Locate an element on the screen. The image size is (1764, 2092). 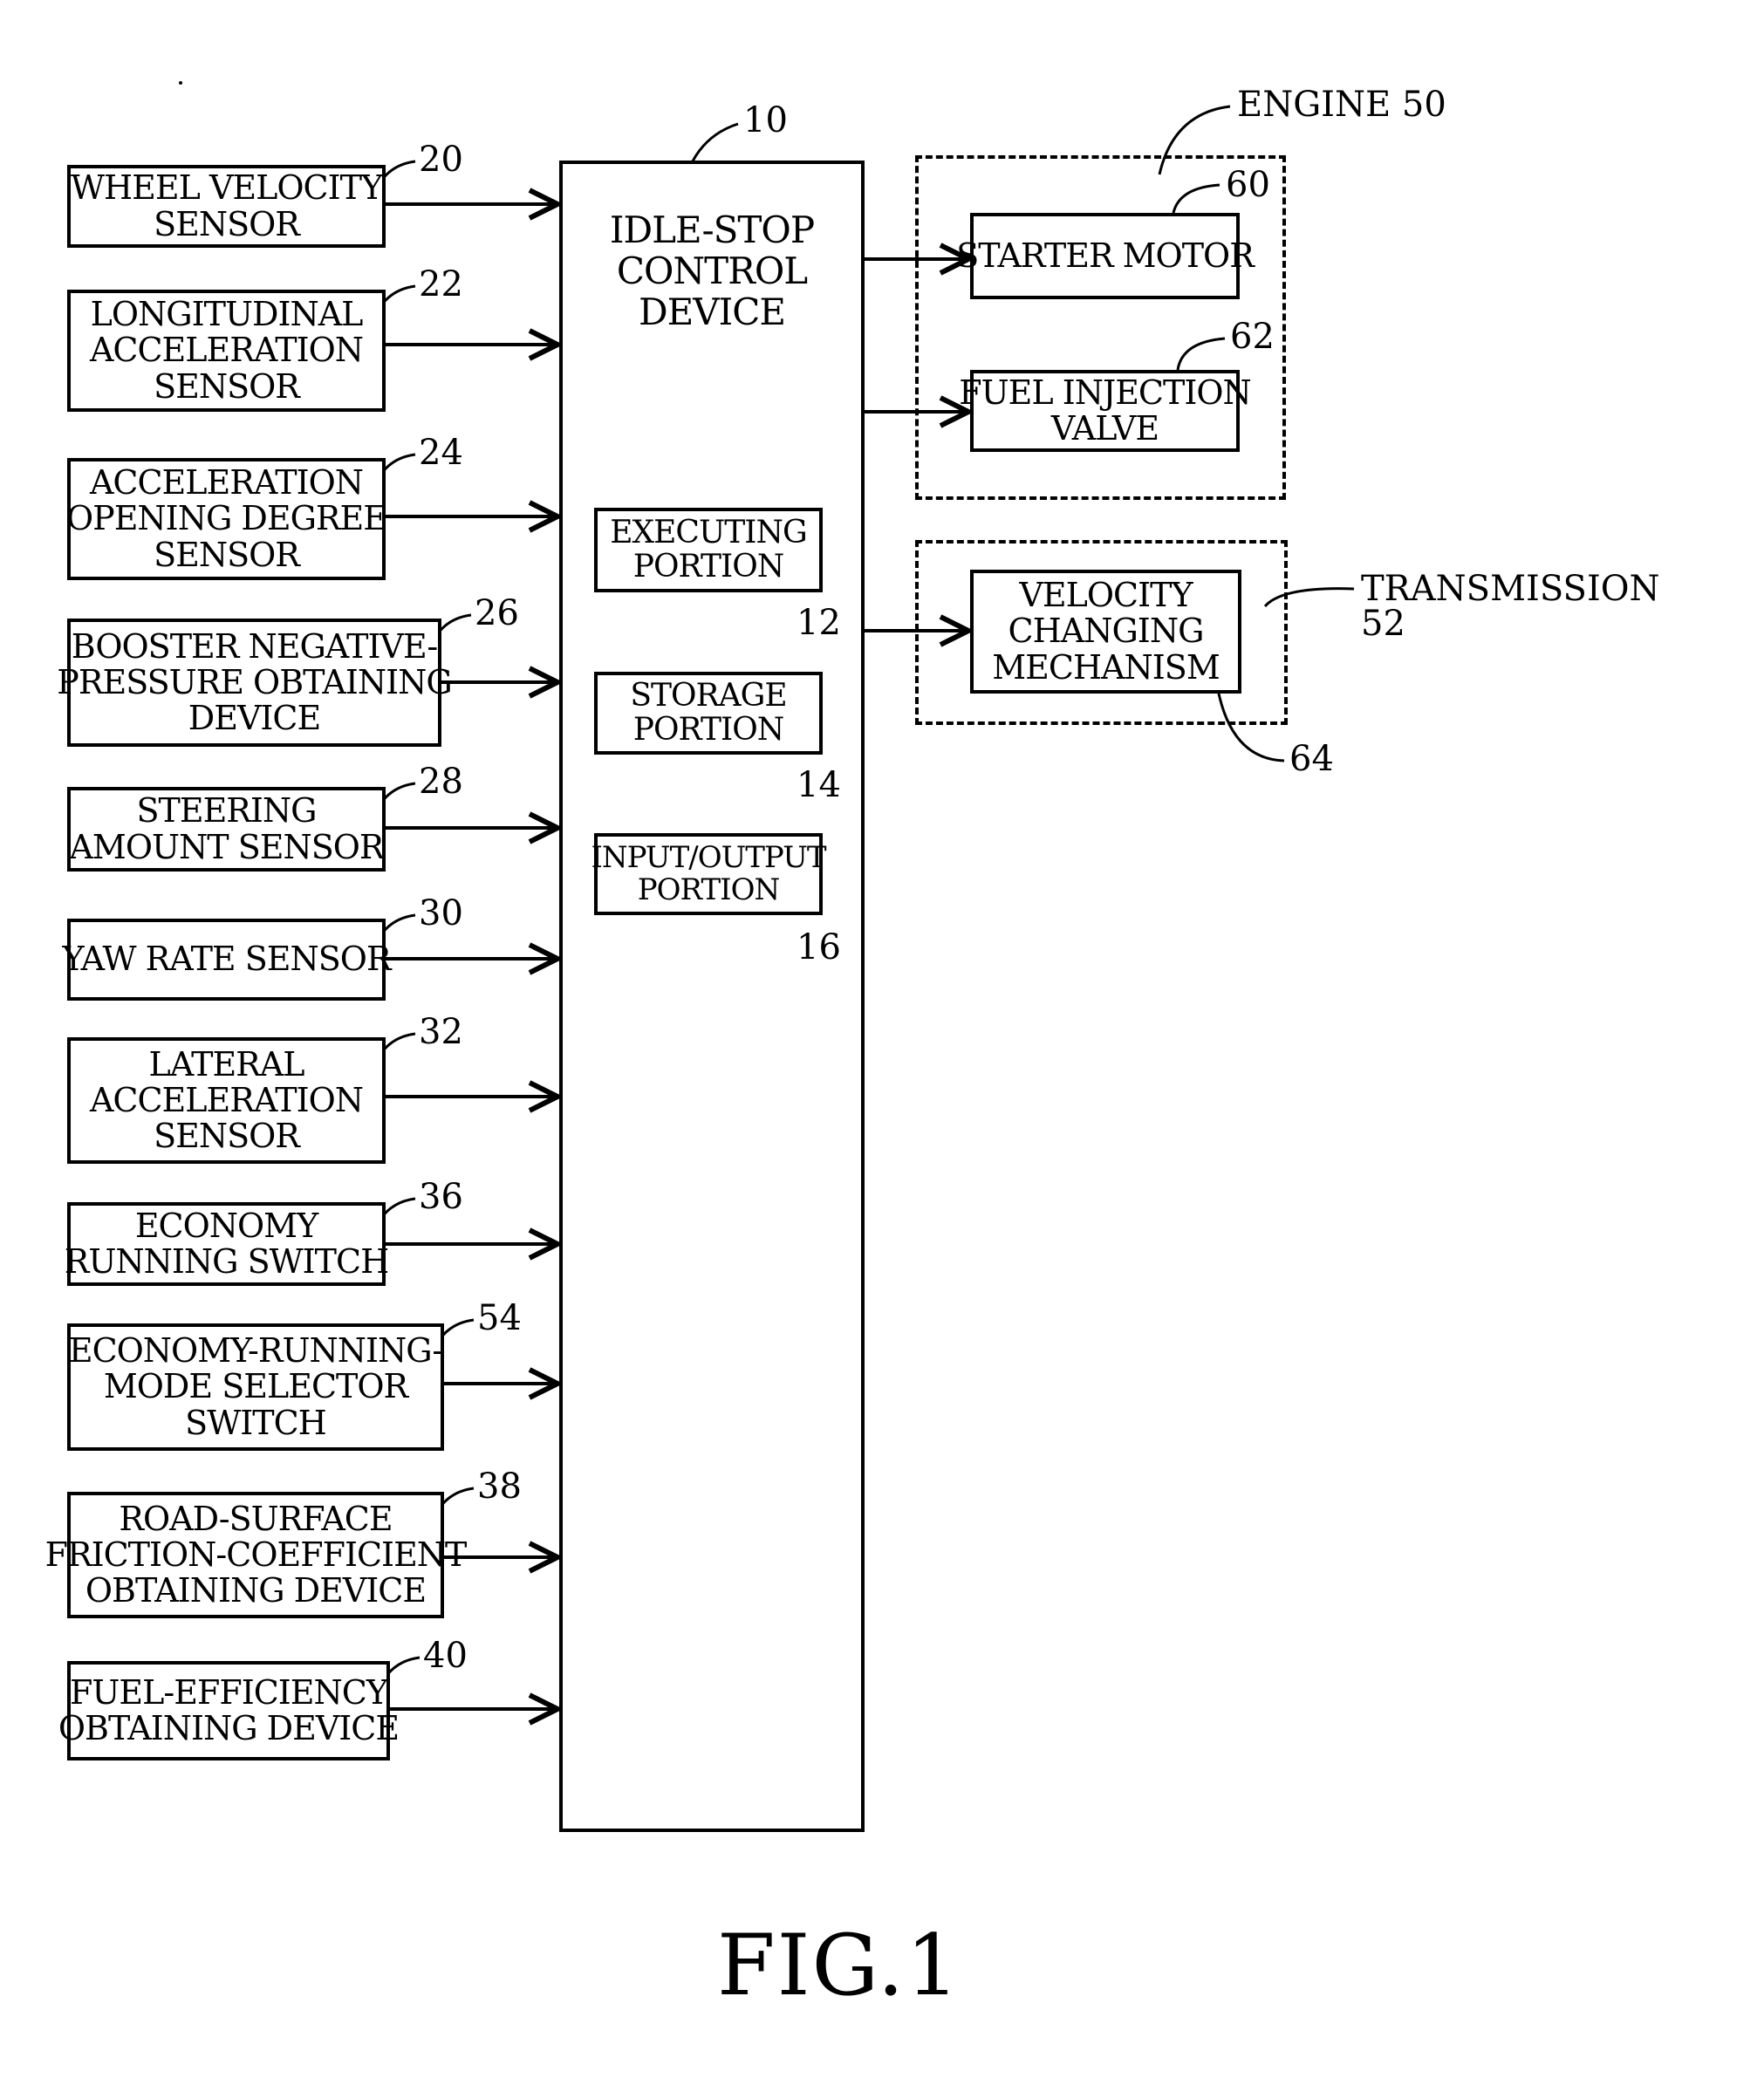
ref-60: 60 is located at coordinates (1248, 185).